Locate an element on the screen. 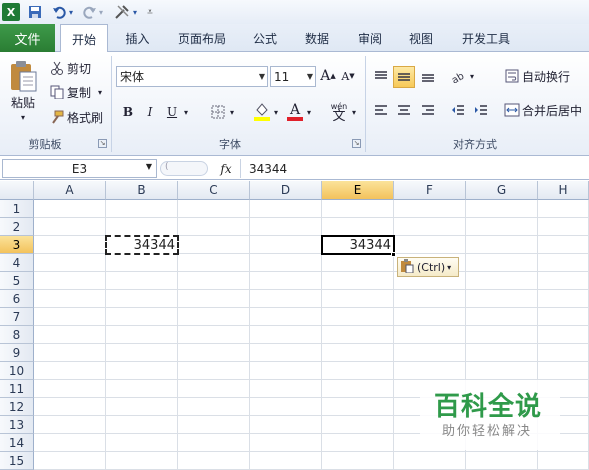 The height and width of the screenshot is (470, 589). font-color-icon: A is located at coordinates (295, 111).